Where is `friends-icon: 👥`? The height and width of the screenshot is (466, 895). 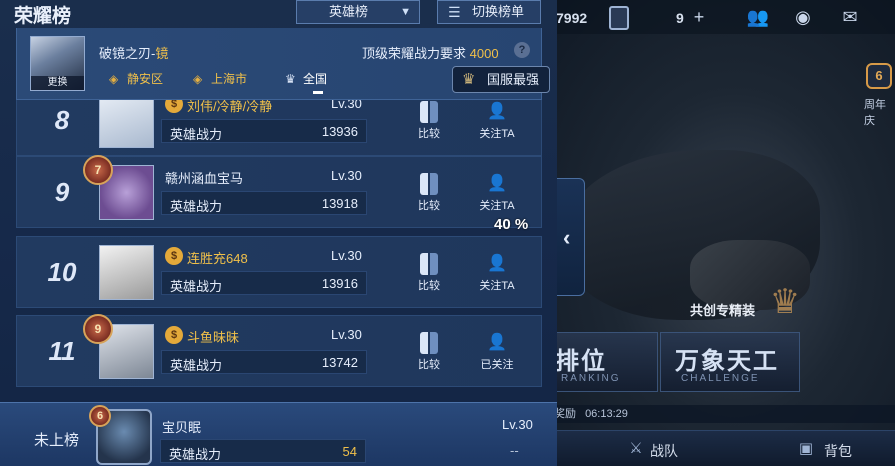
friends-icon: 👥 is located at coordinates (758, 17).